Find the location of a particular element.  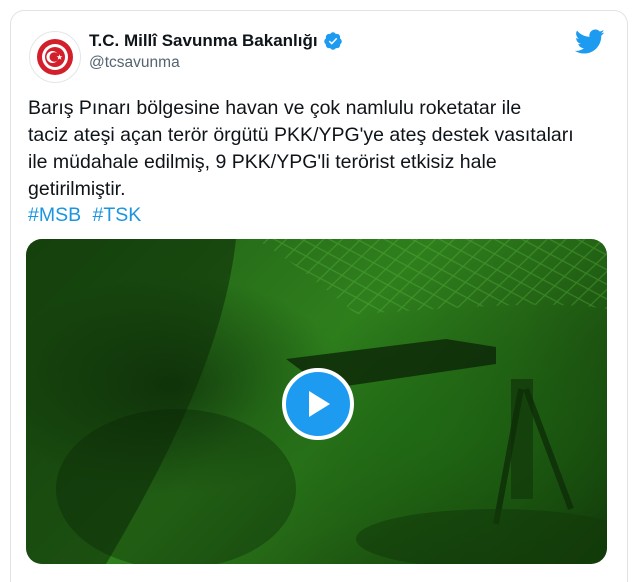

play-icon is located at coordinates (319, 404).